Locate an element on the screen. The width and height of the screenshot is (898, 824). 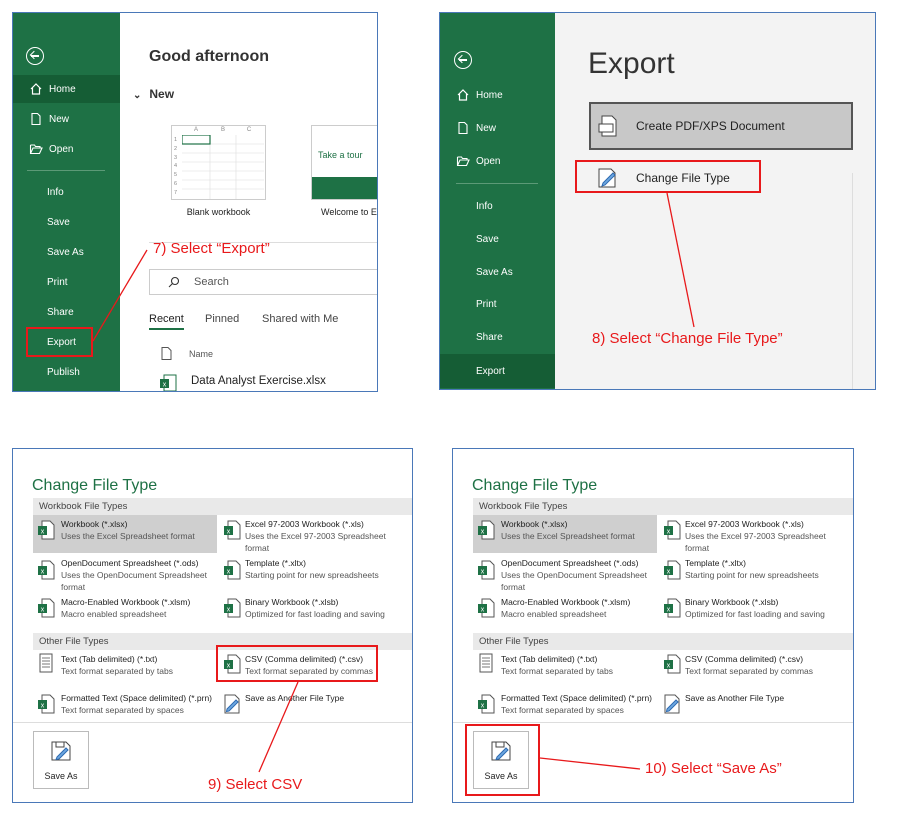
annotation-step10: 10) Select “Save As” is located at coordinates (713, 768).